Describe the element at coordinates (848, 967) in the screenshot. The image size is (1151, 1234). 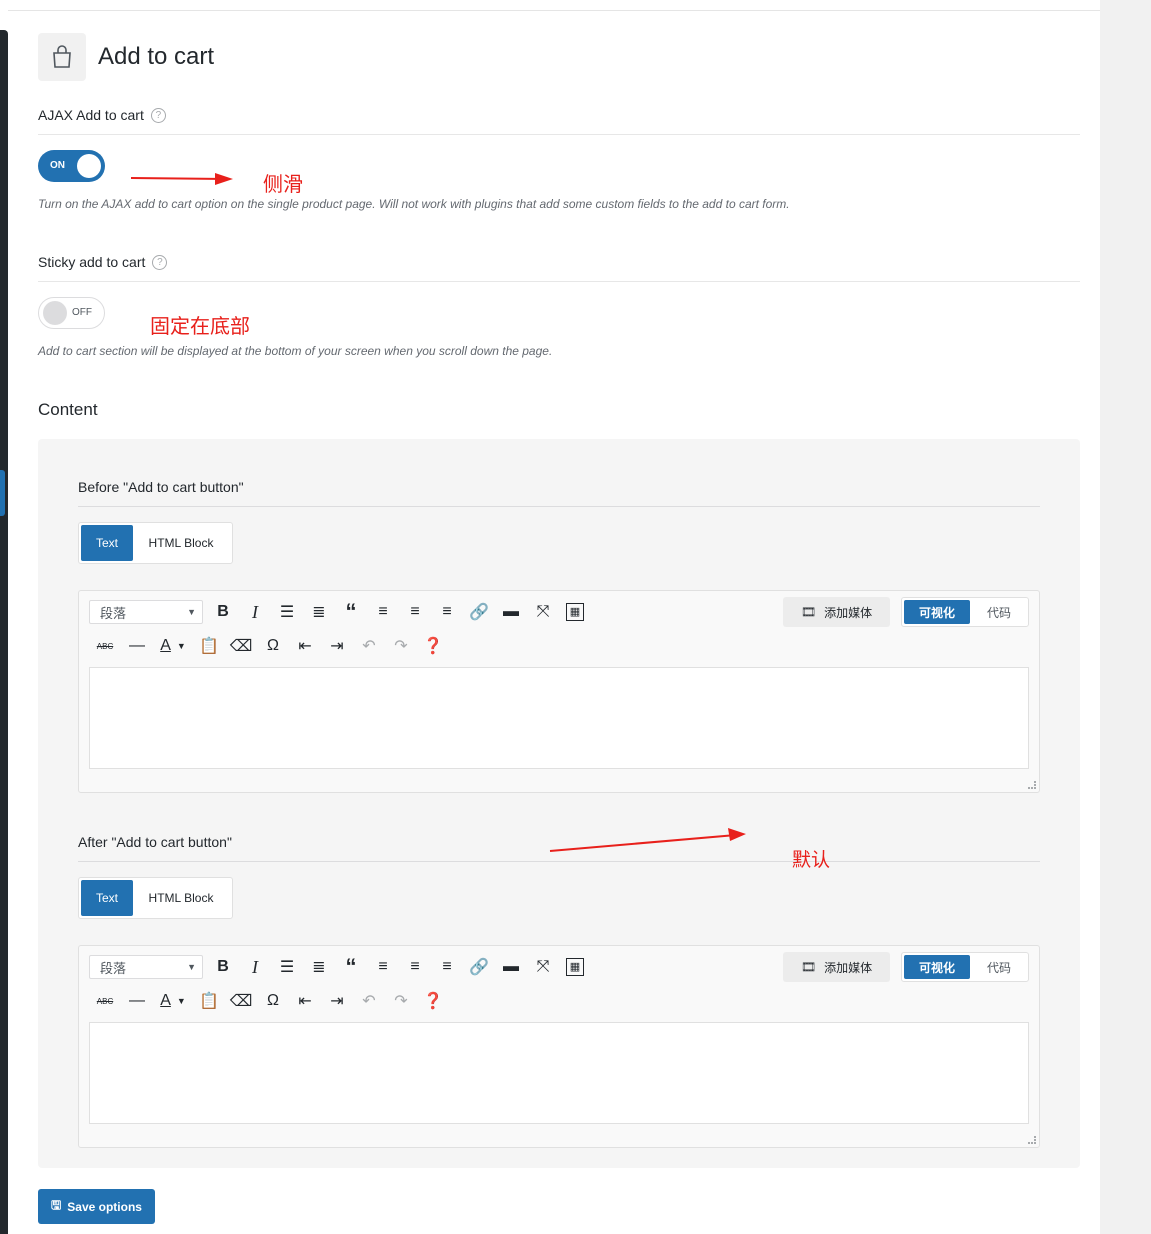
I see `add-media-label: 添加媒体` at that location.